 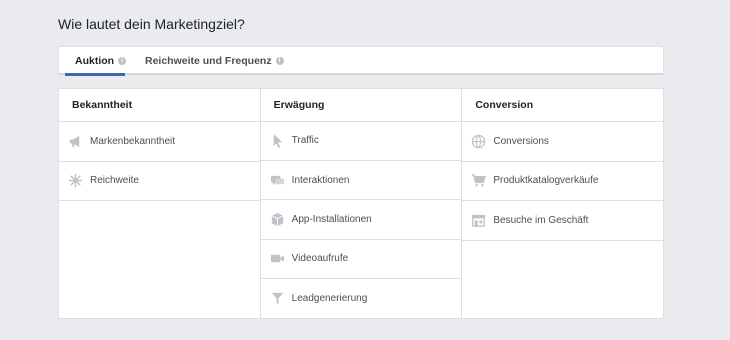 What do you see at coordinates (478, 220) in the screenshot?
I see `store-icon` at bounding box center [478, 220].